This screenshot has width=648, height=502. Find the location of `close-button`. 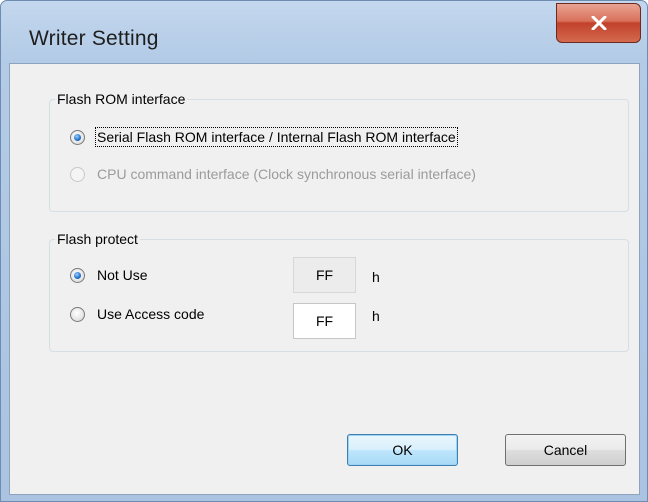

close-button is located at coordinates (598, 23).